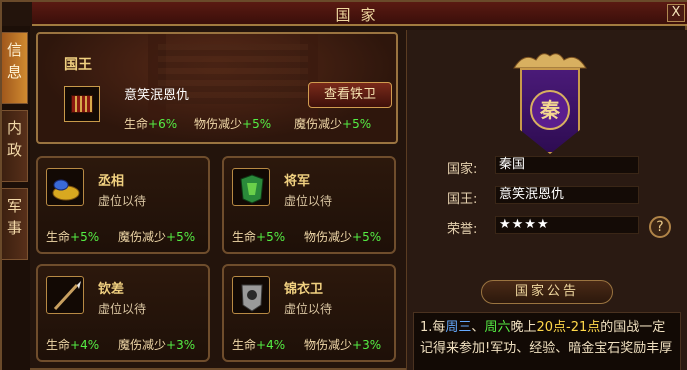 The image size is (687, 370). I want to click on notice-part: 20点-21点, so click(568, 327).